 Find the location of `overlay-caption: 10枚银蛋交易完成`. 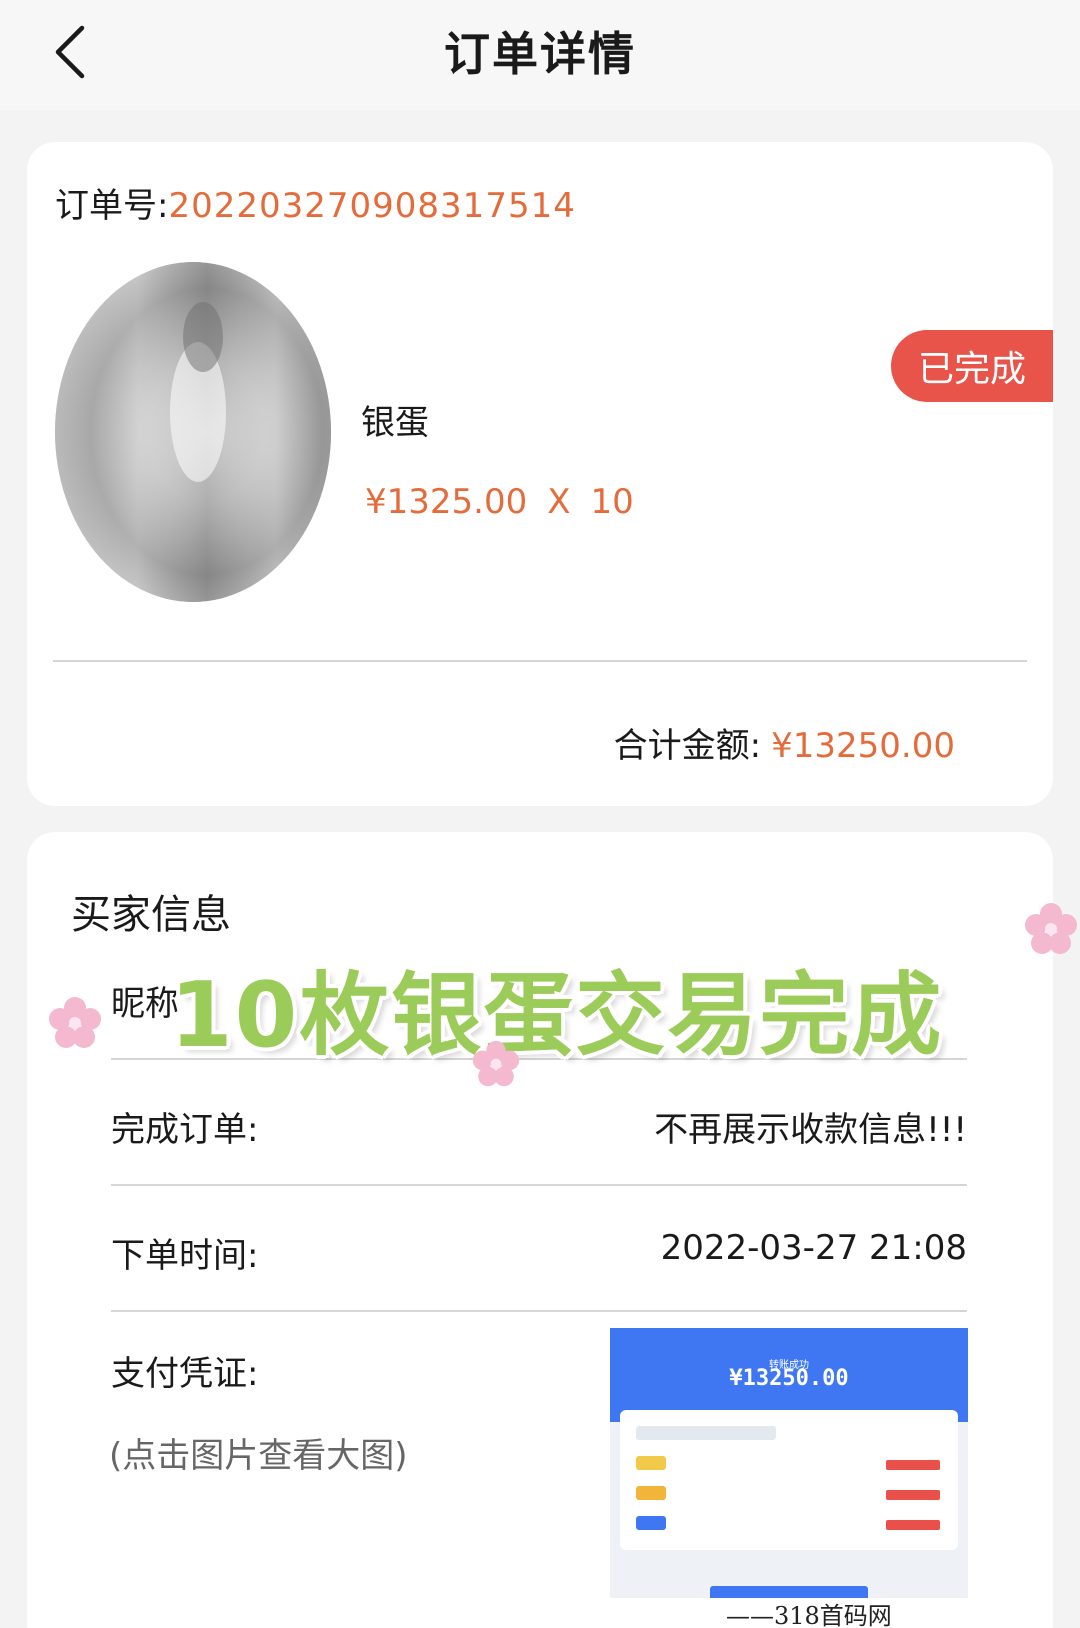

overlay-caption: 10枚银蛋交易完成 is located at coordinates (557, 1015).